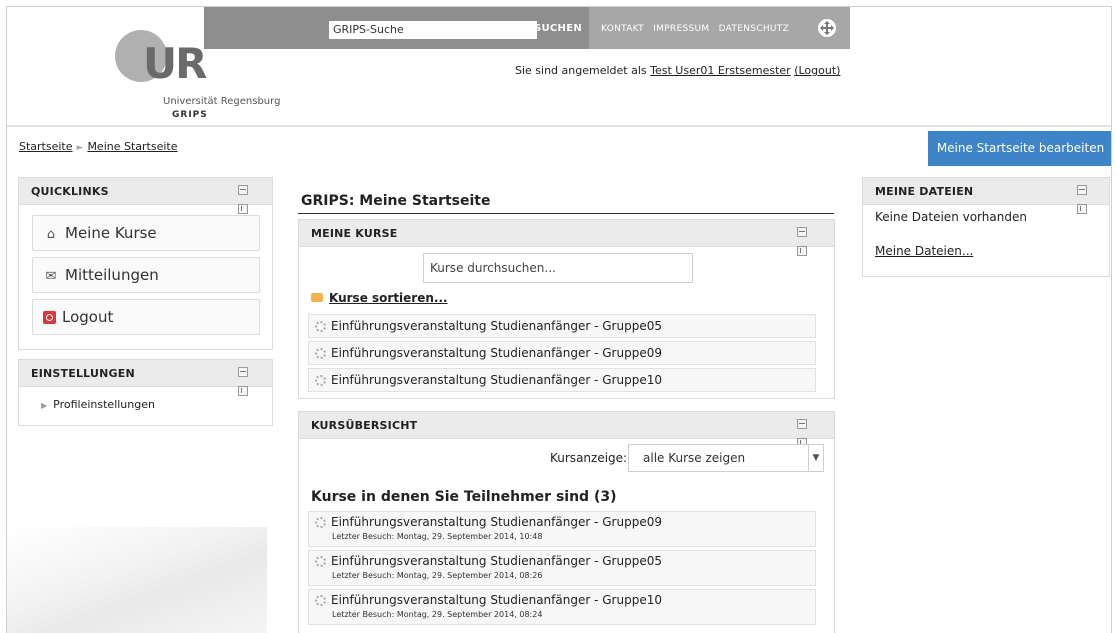 This screenshot has height=633, width=1116. What do you see at coordinates (1019, 148) in the screenshot?
I see `edit-startpage-button: Meine Startseite bearbeiten` at bounding box center [1019, 148].